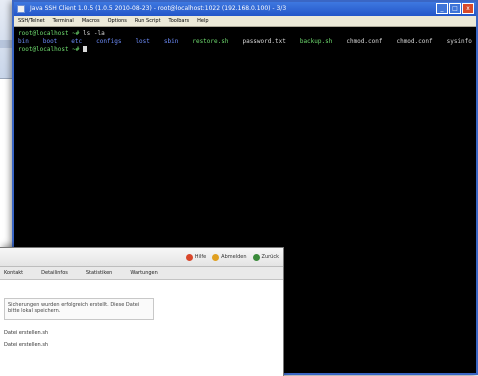 The image size is (478, 376). What do you see at coordinates (210, 41) in the screenshot?
I see `ls-entry: restore.sh` at bounding box center [210, 41].